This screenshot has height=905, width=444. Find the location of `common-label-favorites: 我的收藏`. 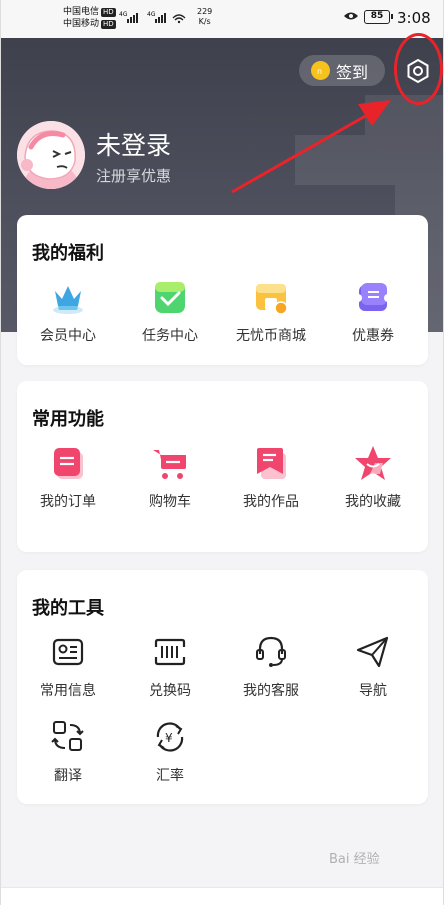

common-label-favorites: 我的收藏 is located at coordinates (373, 502).